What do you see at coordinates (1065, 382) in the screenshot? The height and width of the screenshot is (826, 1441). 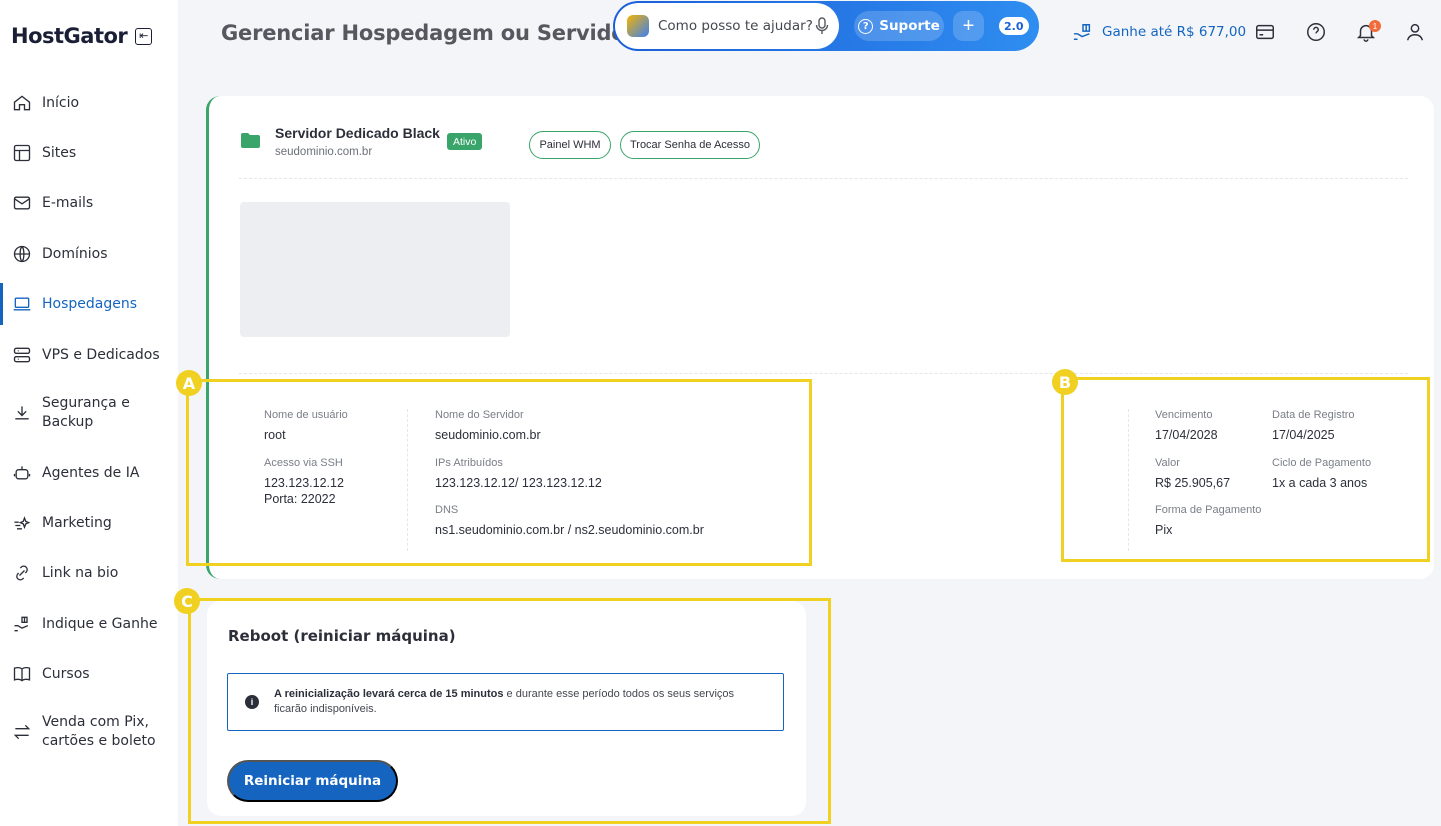 I see `annotation-marker-b: B` at bounding box center [1065, 382].